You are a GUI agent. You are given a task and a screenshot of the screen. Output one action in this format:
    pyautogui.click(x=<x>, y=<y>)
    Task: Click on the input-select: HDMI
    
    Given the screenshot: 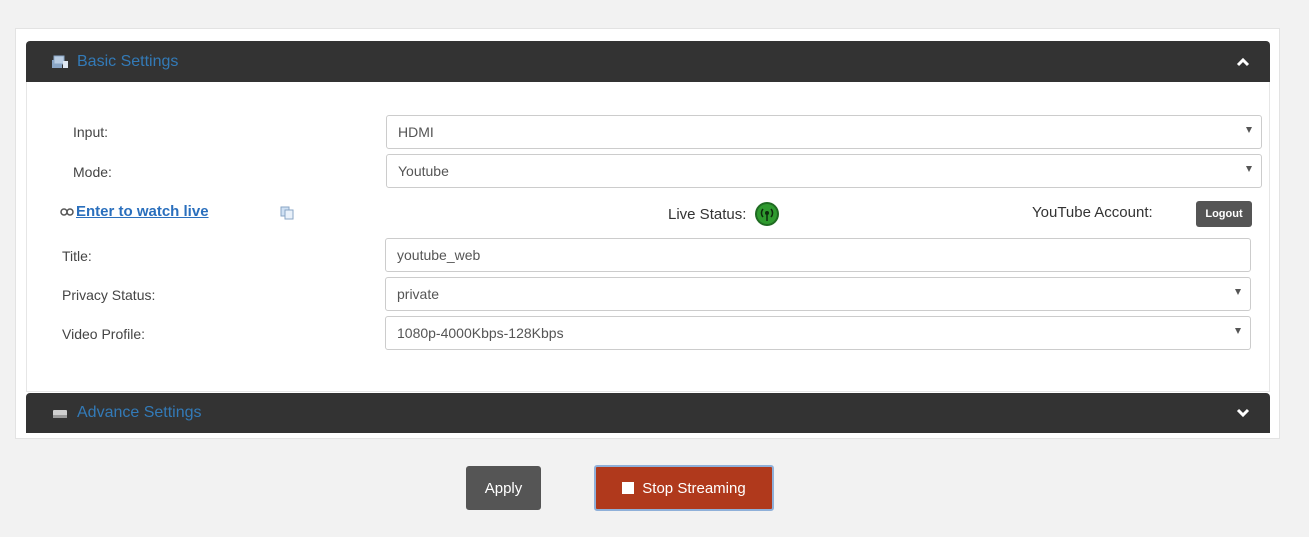 What is the action you would take?
    pyautogui.click(x=824, y=132)
    